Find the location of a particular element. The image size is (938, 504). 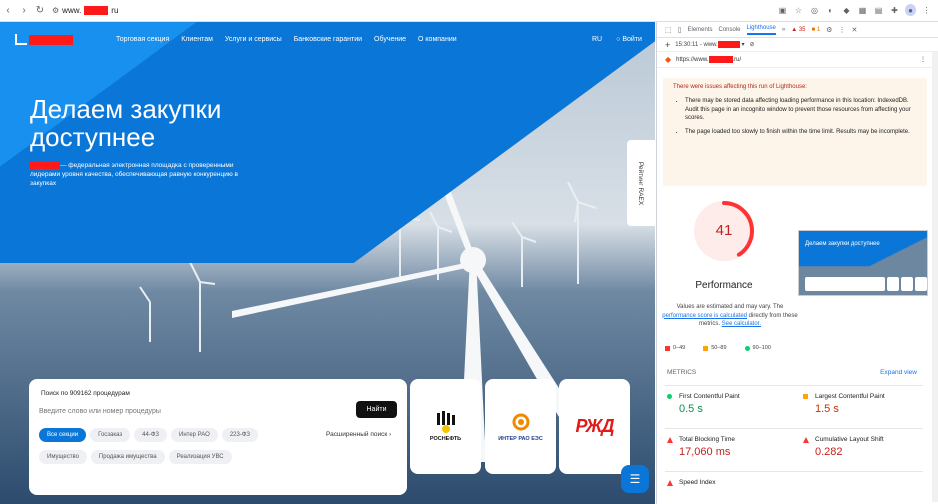

legend-fail-label: 0–49 is located at coordinates (679, 348).